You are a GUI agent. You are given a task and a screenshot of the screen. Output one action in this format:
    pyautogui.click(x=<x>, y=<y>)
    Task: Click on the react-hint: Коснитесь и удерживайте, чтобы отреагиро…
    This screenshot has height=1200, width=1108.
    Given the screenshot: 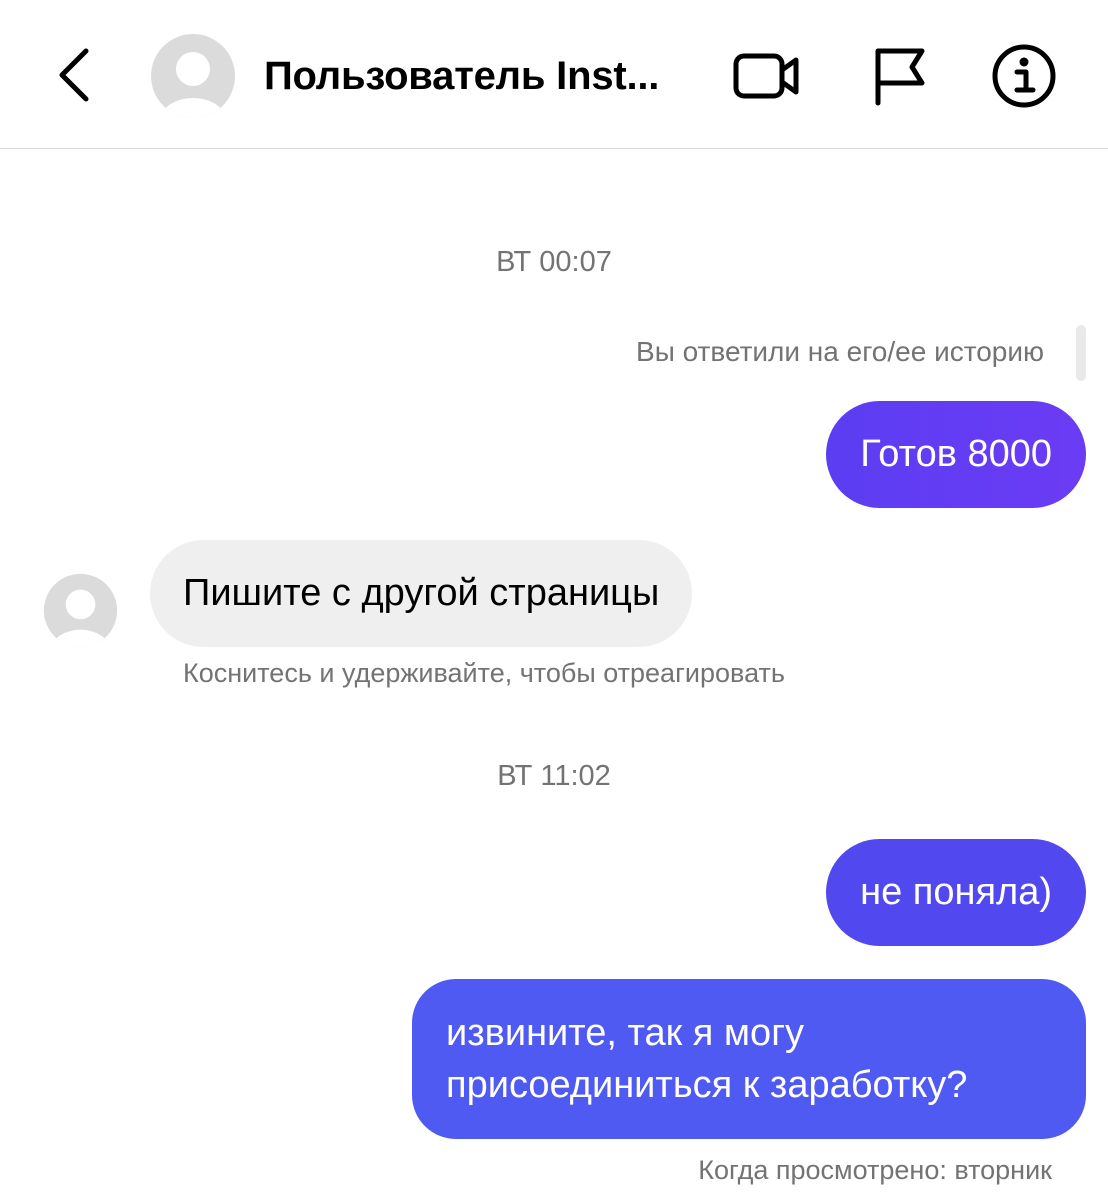 What is the action you would take?
    pyautogui.click(x=484, y=673)
    